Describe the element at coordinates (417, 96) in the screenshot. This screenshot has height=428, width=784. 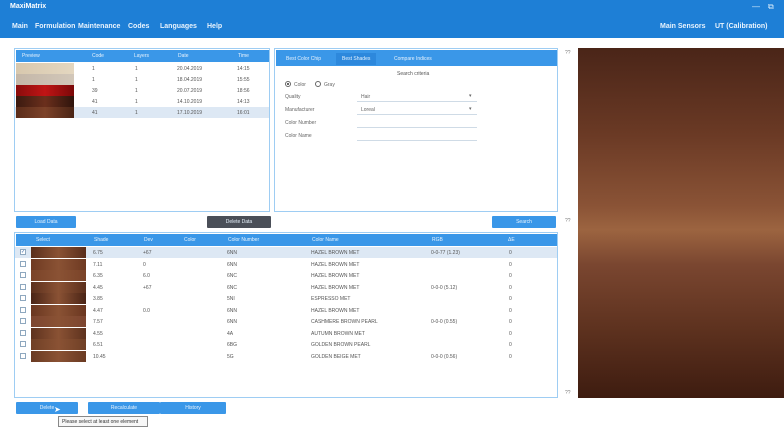
I see `quality-select: Hair ▾` at that location.